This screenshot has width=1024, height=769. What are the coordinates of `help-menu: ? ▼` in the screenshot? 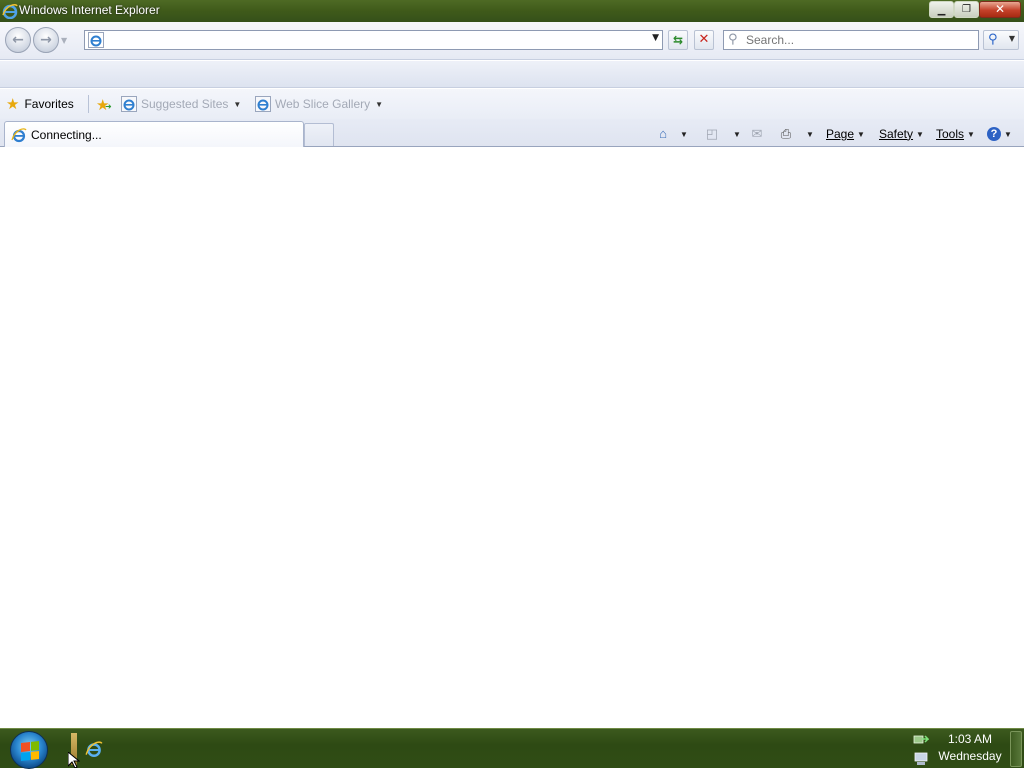 It's located at (999, 134).